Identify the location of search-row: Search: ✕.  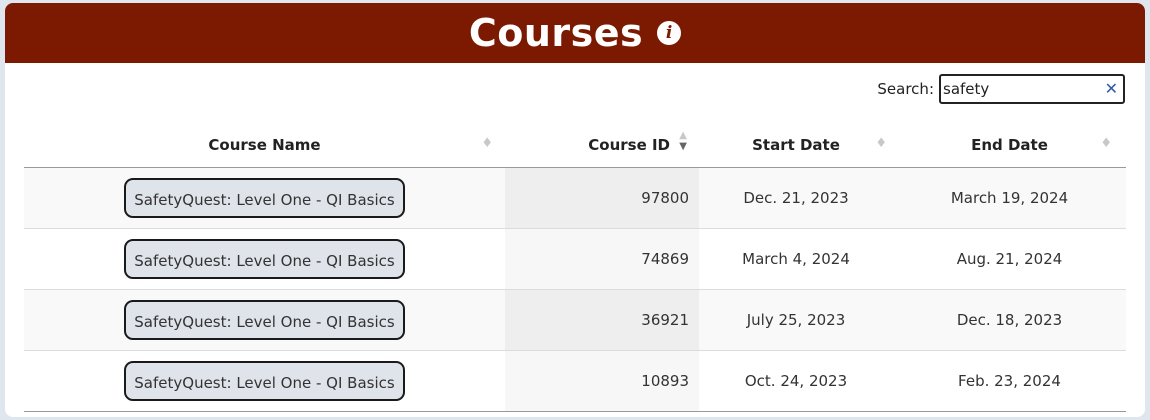
(1001, 89).